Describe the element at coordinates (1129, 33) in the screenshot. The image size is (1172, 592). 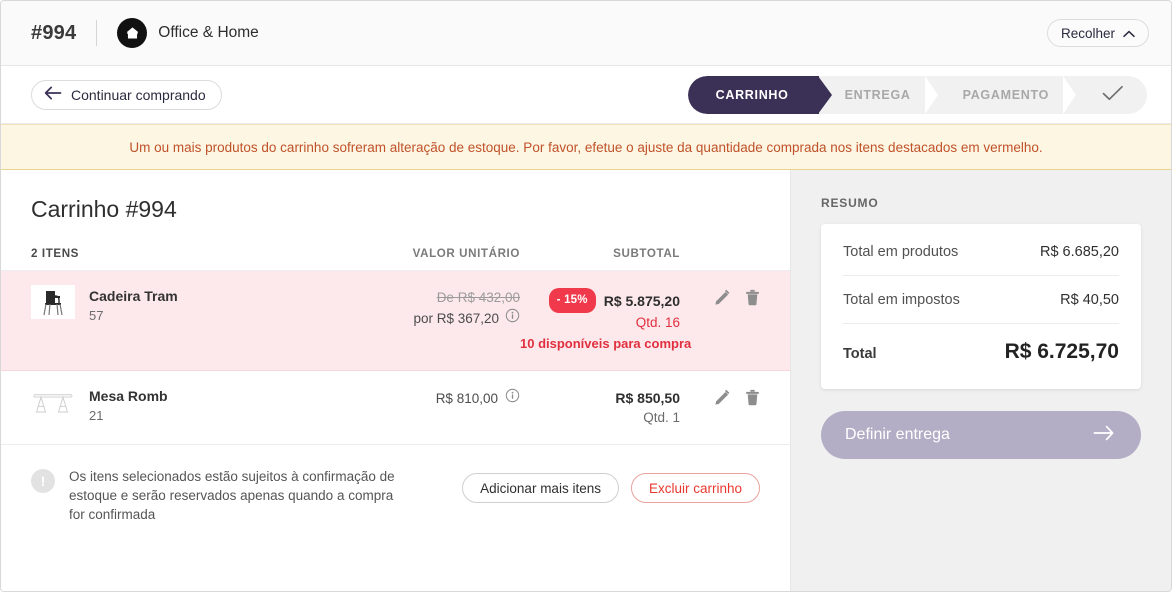
I see `chevron-up-icon` at that location.